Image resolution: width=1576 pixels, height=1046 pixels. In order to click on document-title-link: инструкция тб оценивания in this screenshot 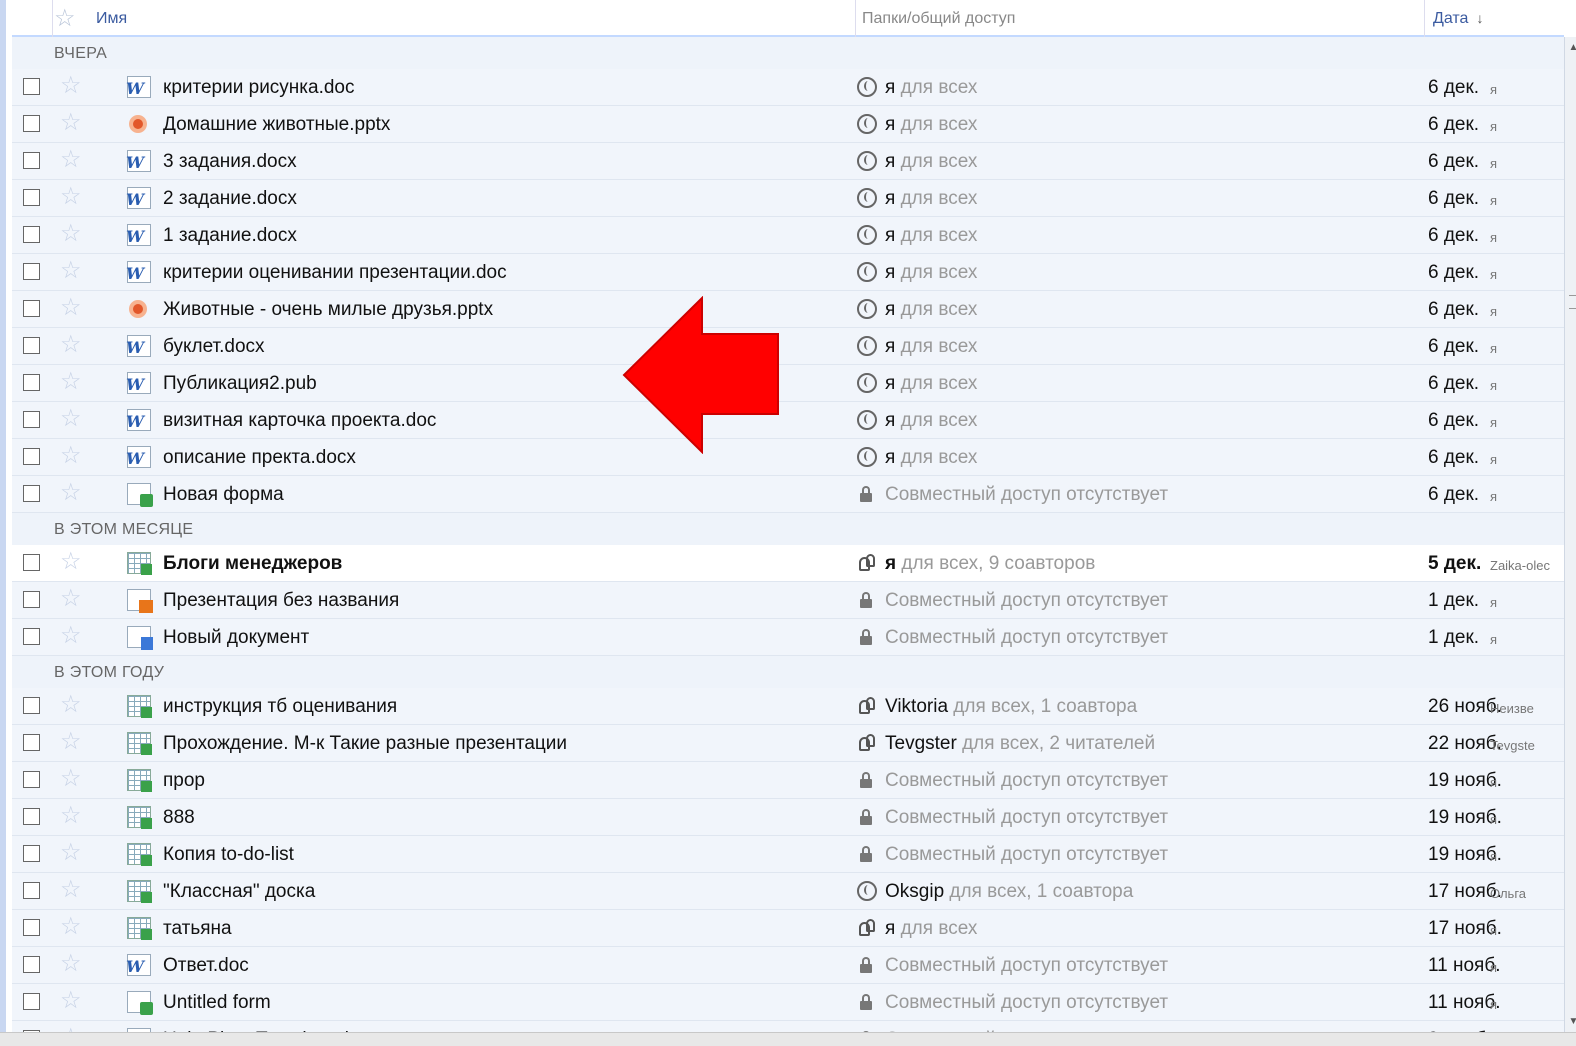, I will do `click(280, 706)`.